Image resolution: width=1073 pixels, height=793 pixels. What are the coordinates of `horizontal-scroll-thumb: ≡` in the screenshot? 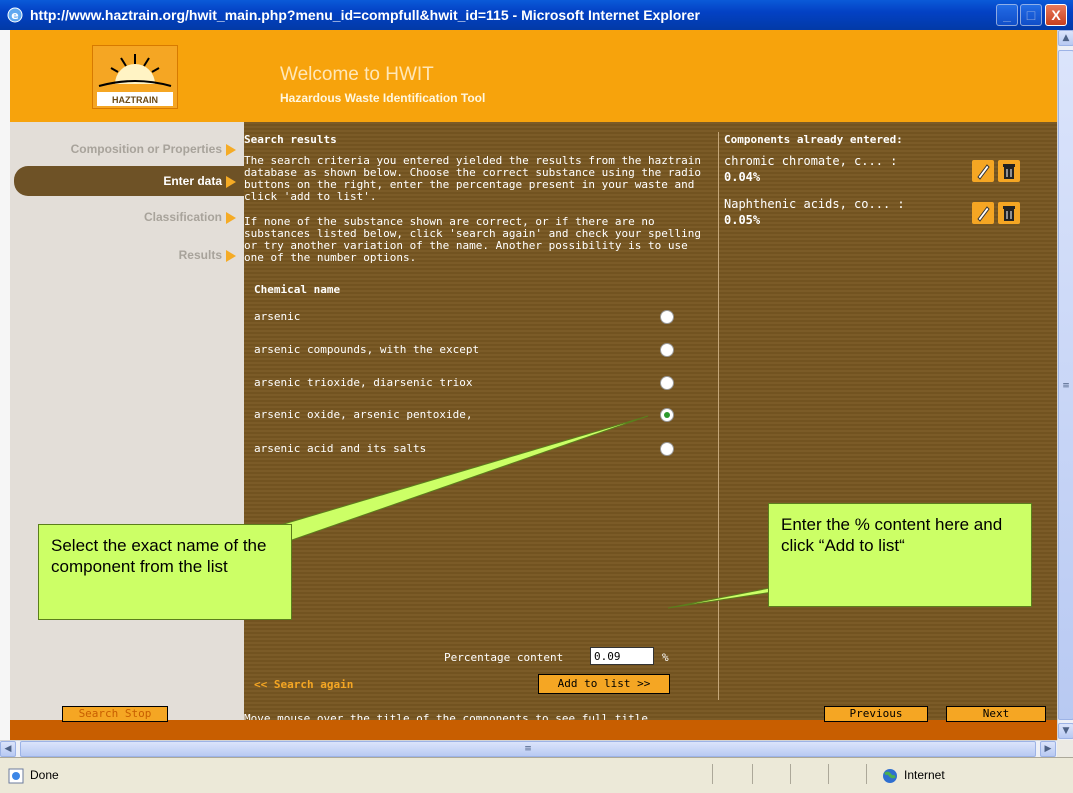 It's located at (528, 749).